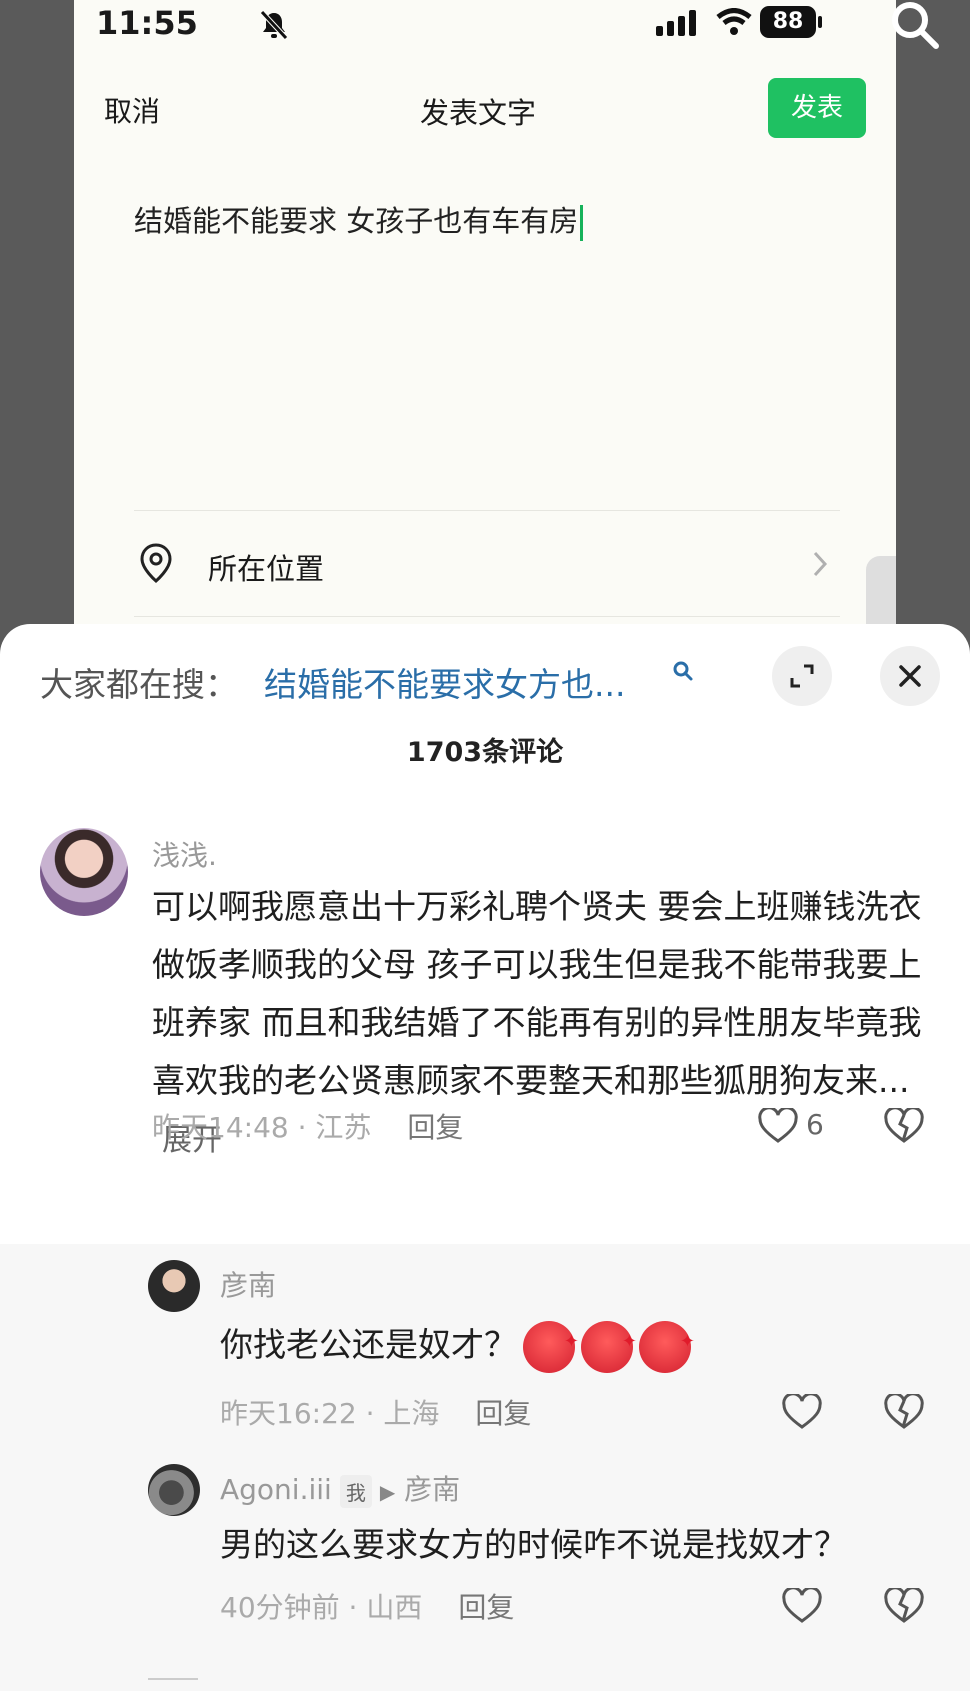 This screenshot has width=970, height=1691. What do you see at coordinates (368, 1344) in the screenshot?
I see `comment-text: 你找老公还是奴才？` at bounding box center [368, 1344].